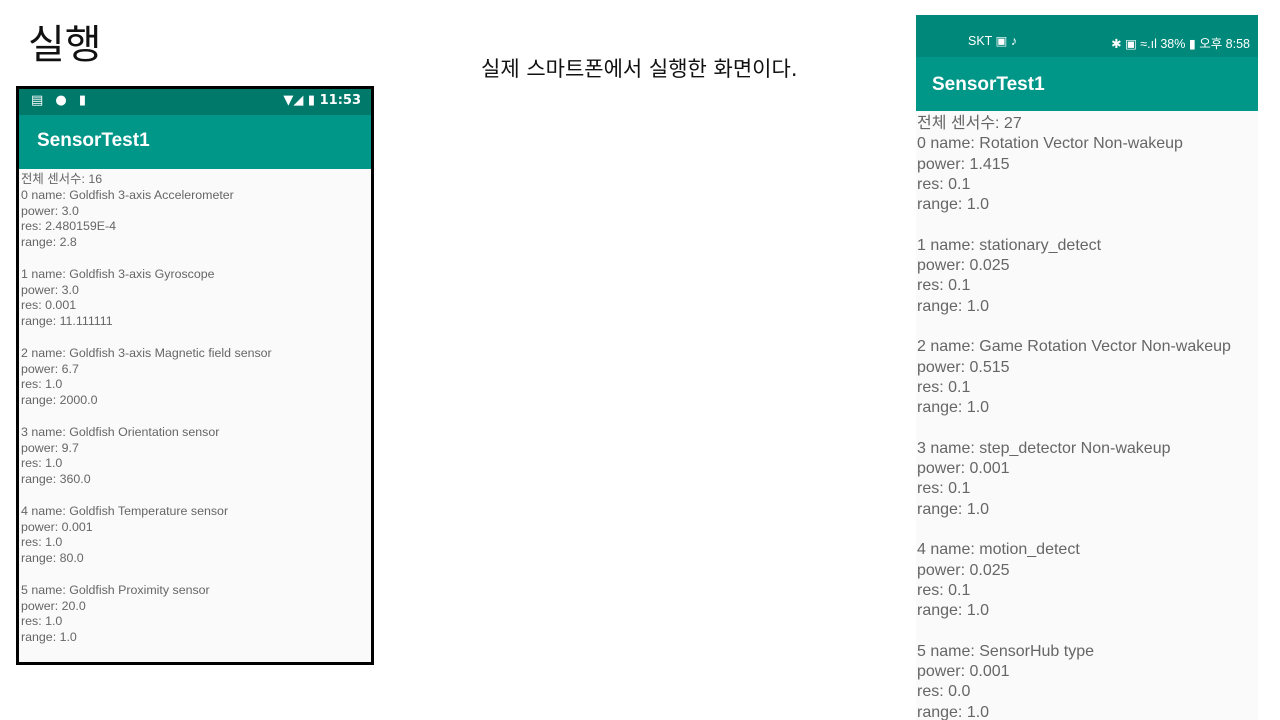 This screenshot has height=720, width=1280. I want to click on sensor-total: 전체 센서수: 27, so click(969, 123).